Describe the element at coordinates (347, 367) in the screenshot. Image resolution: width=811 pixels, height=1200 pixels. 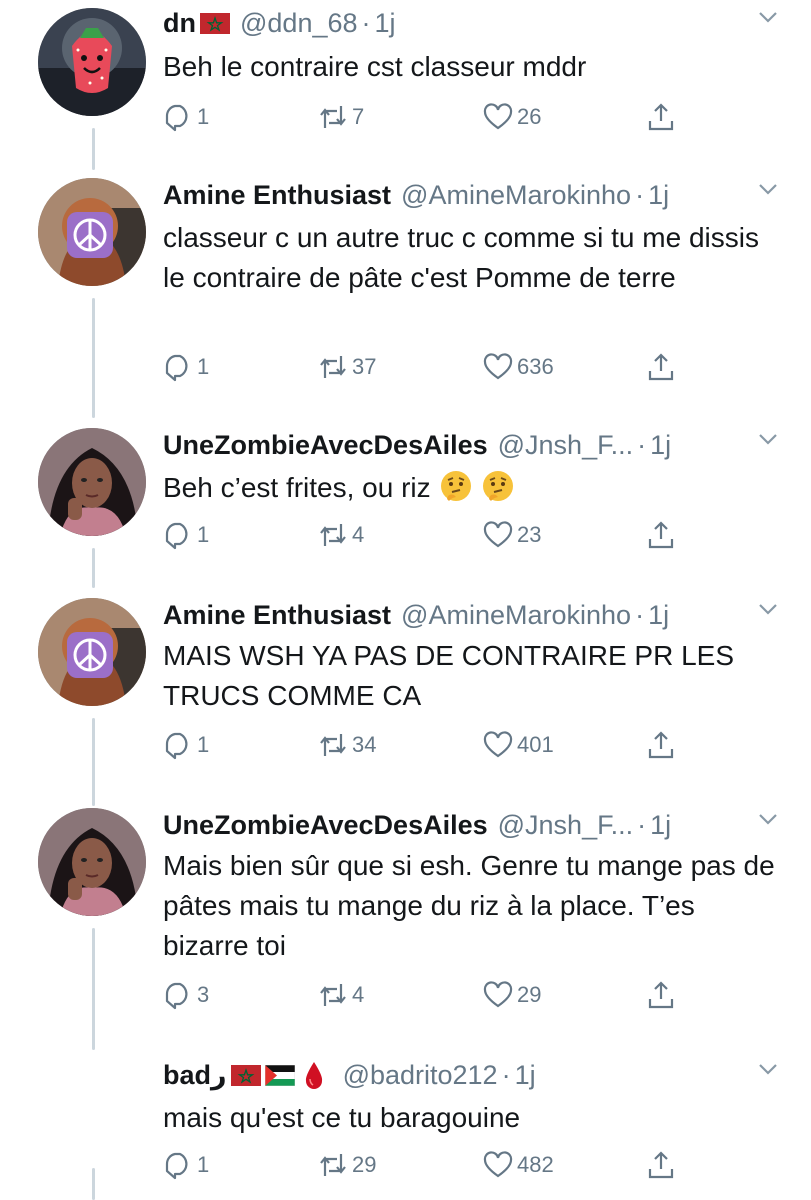
I see `retweet-button: 37` at that location.